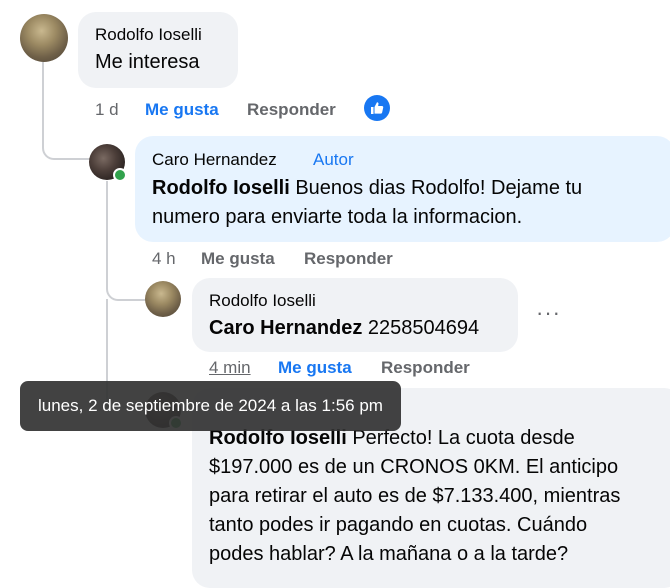 Image resolution: width=670 pixels, height=588 pixels. I want to click on comment-timestamp: 4 h, so click(164, 259).